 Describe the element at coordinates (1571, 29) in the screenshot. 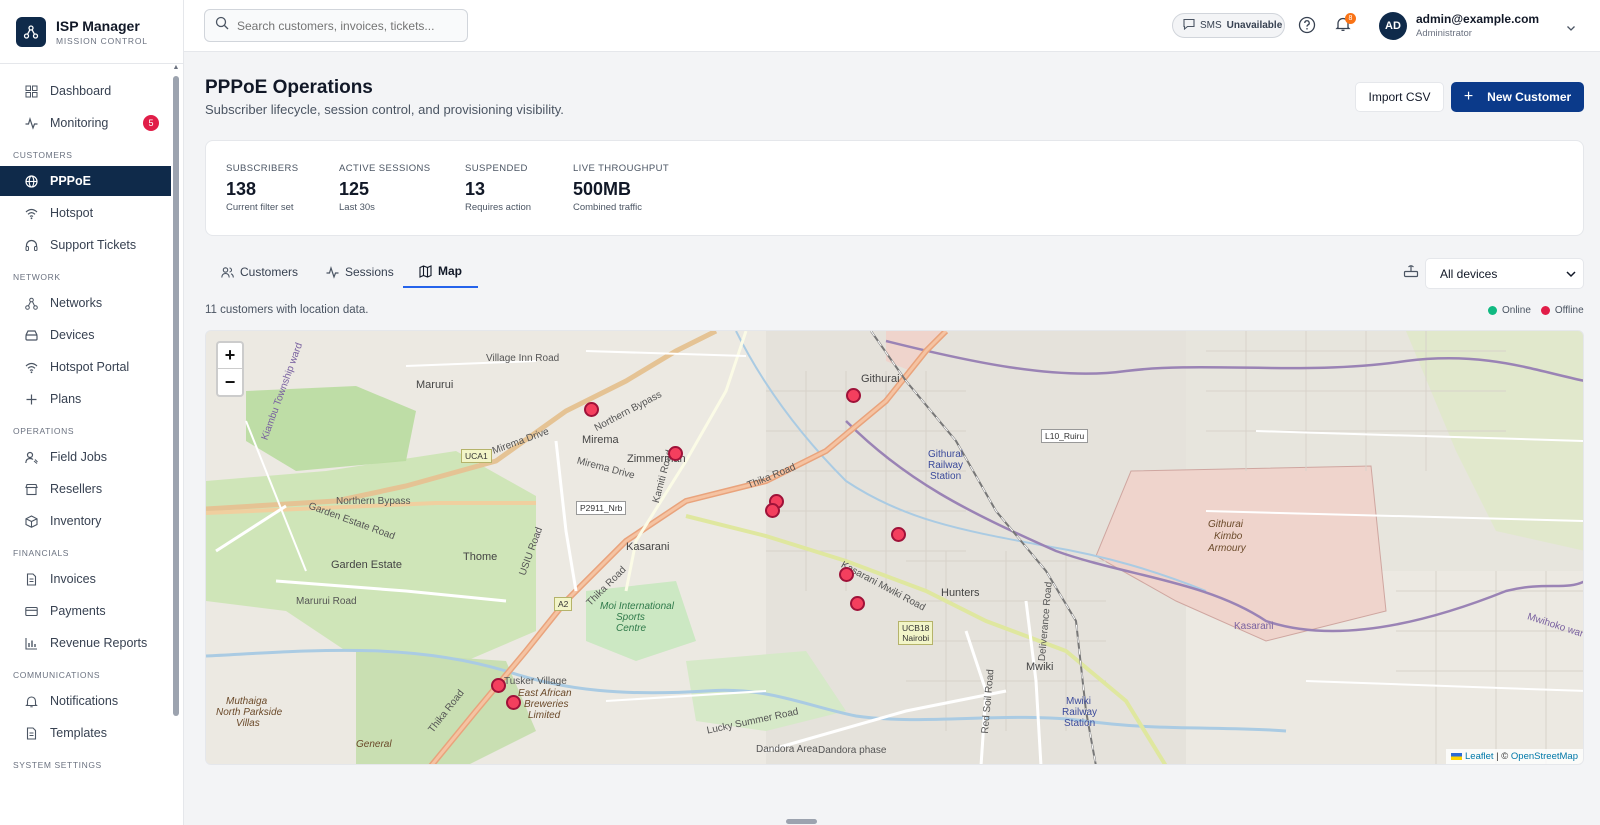

I see `chevron-down-icon` at that location.